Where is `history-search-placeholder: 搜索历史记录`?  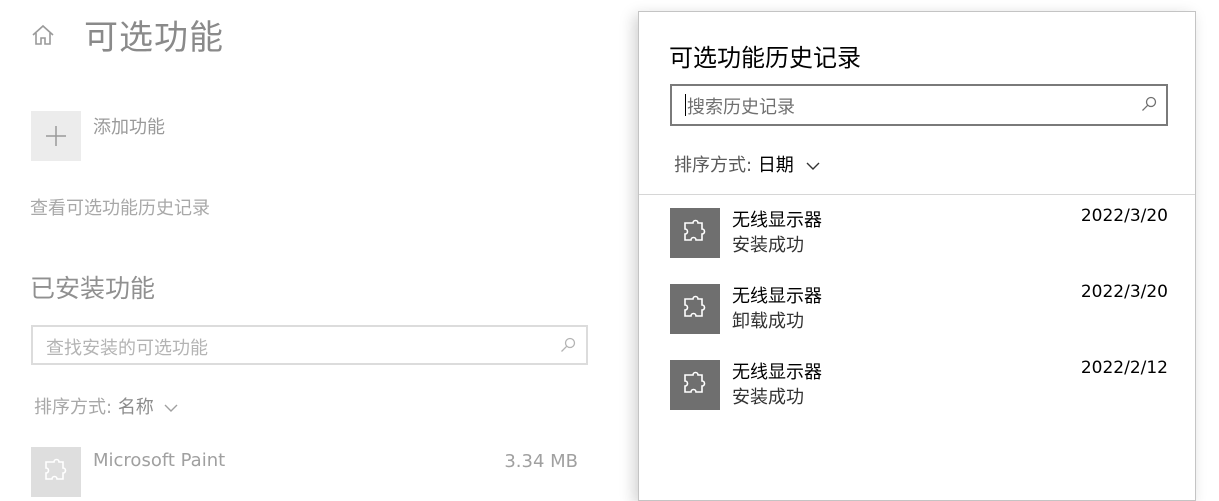 history-search-placeholder: 搜索历史记录 is located at coordinates (741, 107).